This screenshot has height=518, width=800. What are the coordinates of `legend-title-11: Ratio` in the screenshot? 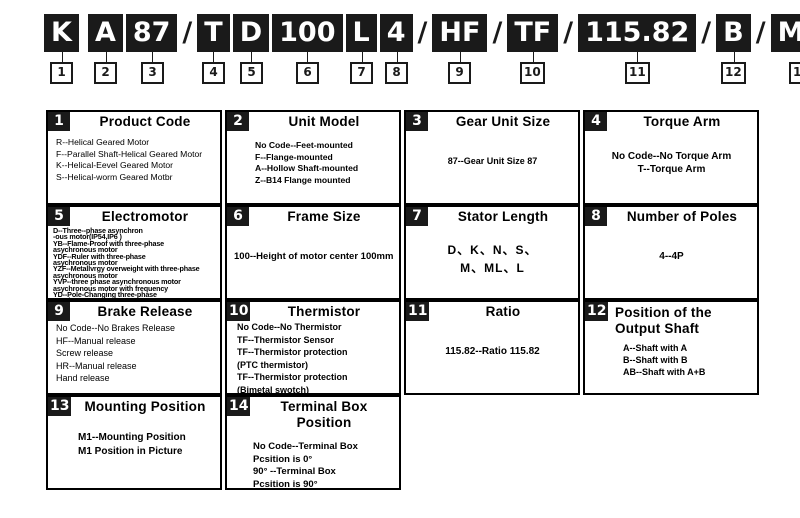 It's located at (503, 311).